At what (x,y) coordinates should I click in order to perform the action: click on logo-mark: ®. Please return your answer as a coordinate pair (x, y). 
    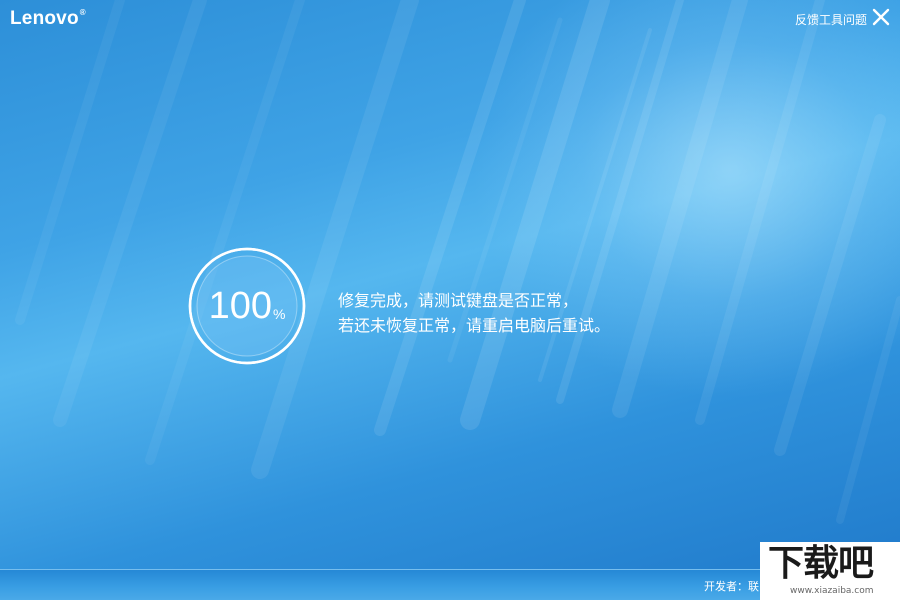
    Looking at the image, I should click on (82, 12).